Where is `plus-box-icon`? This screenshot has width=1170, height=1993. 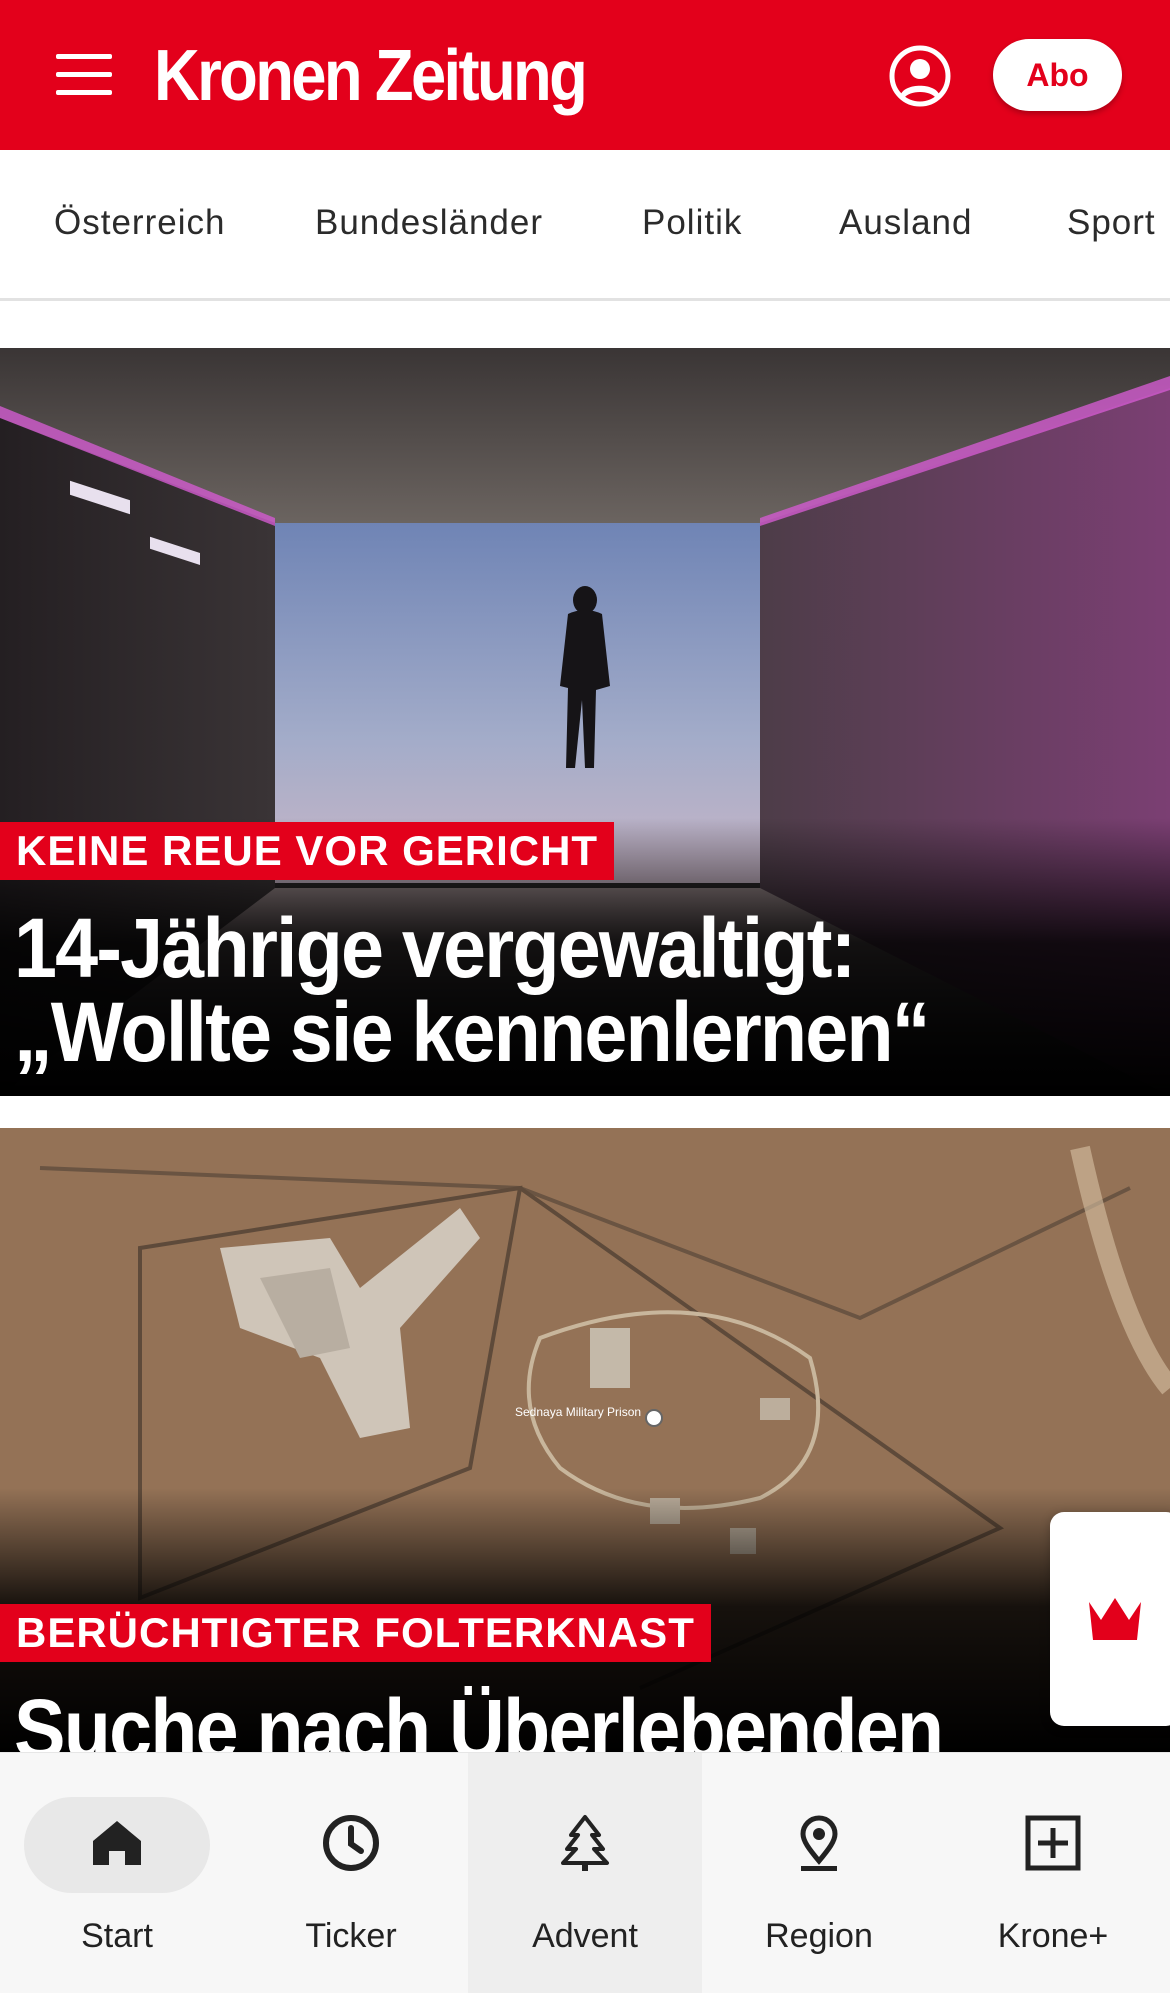 plus-box-icon is located at coordinates (1053, 1843).